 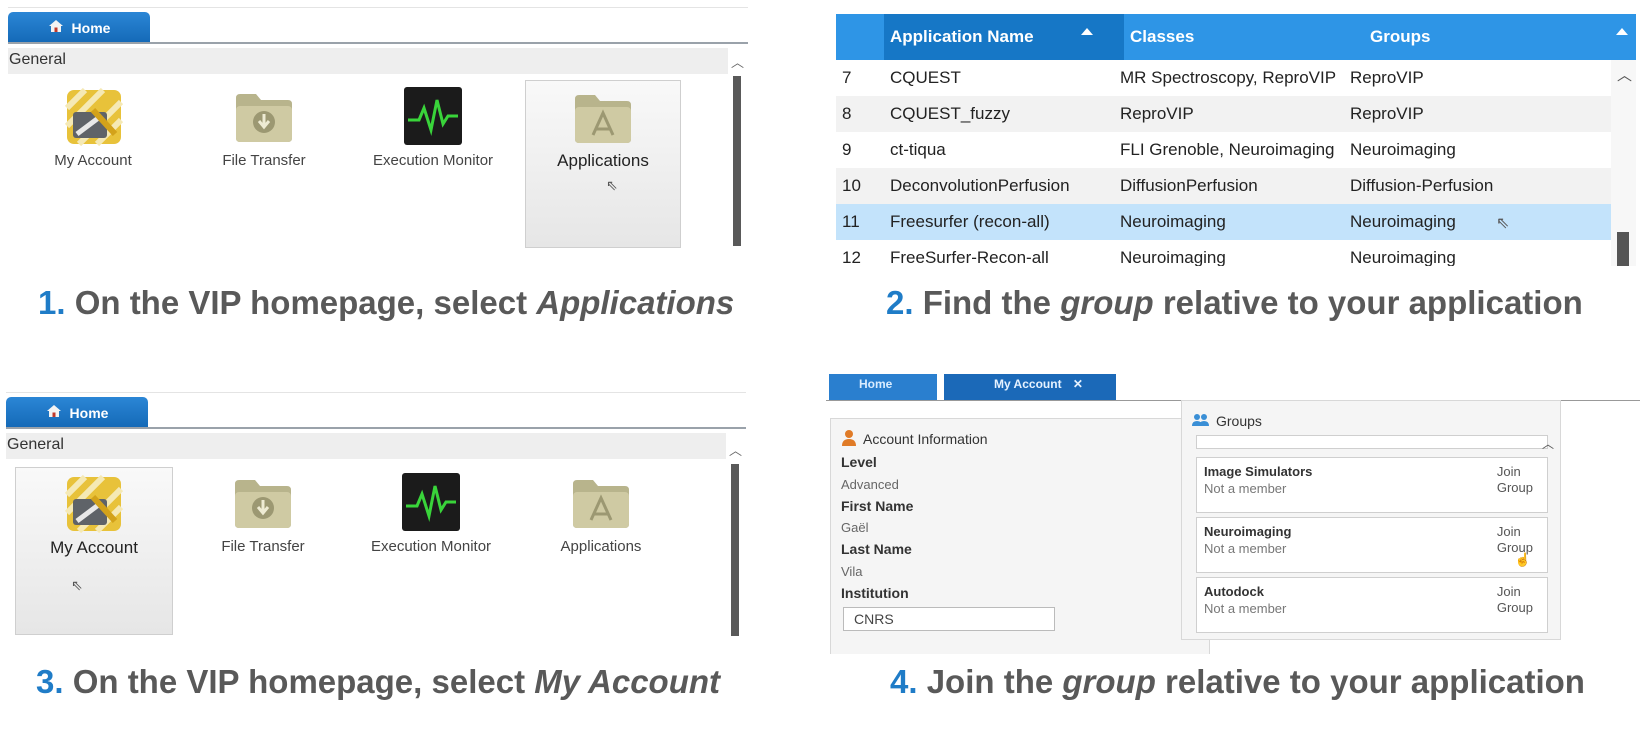 I want to click on field-value: Vila, so click(x=852, y=571).